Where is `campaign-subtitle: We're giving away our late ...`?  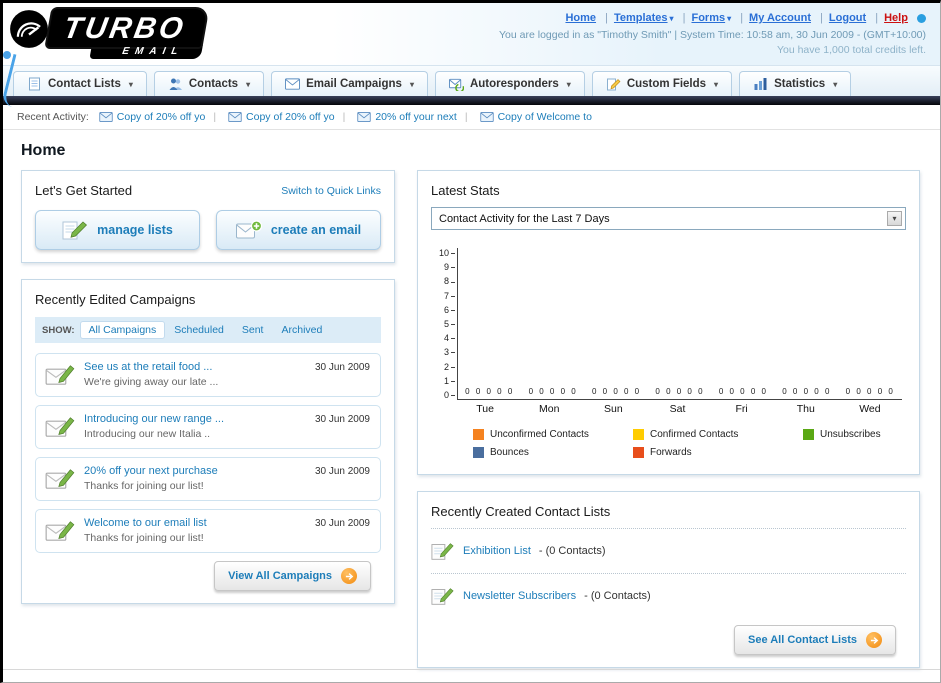 campaign-subtitle: We're giving away our late ... is located at coordinates (151, 382).